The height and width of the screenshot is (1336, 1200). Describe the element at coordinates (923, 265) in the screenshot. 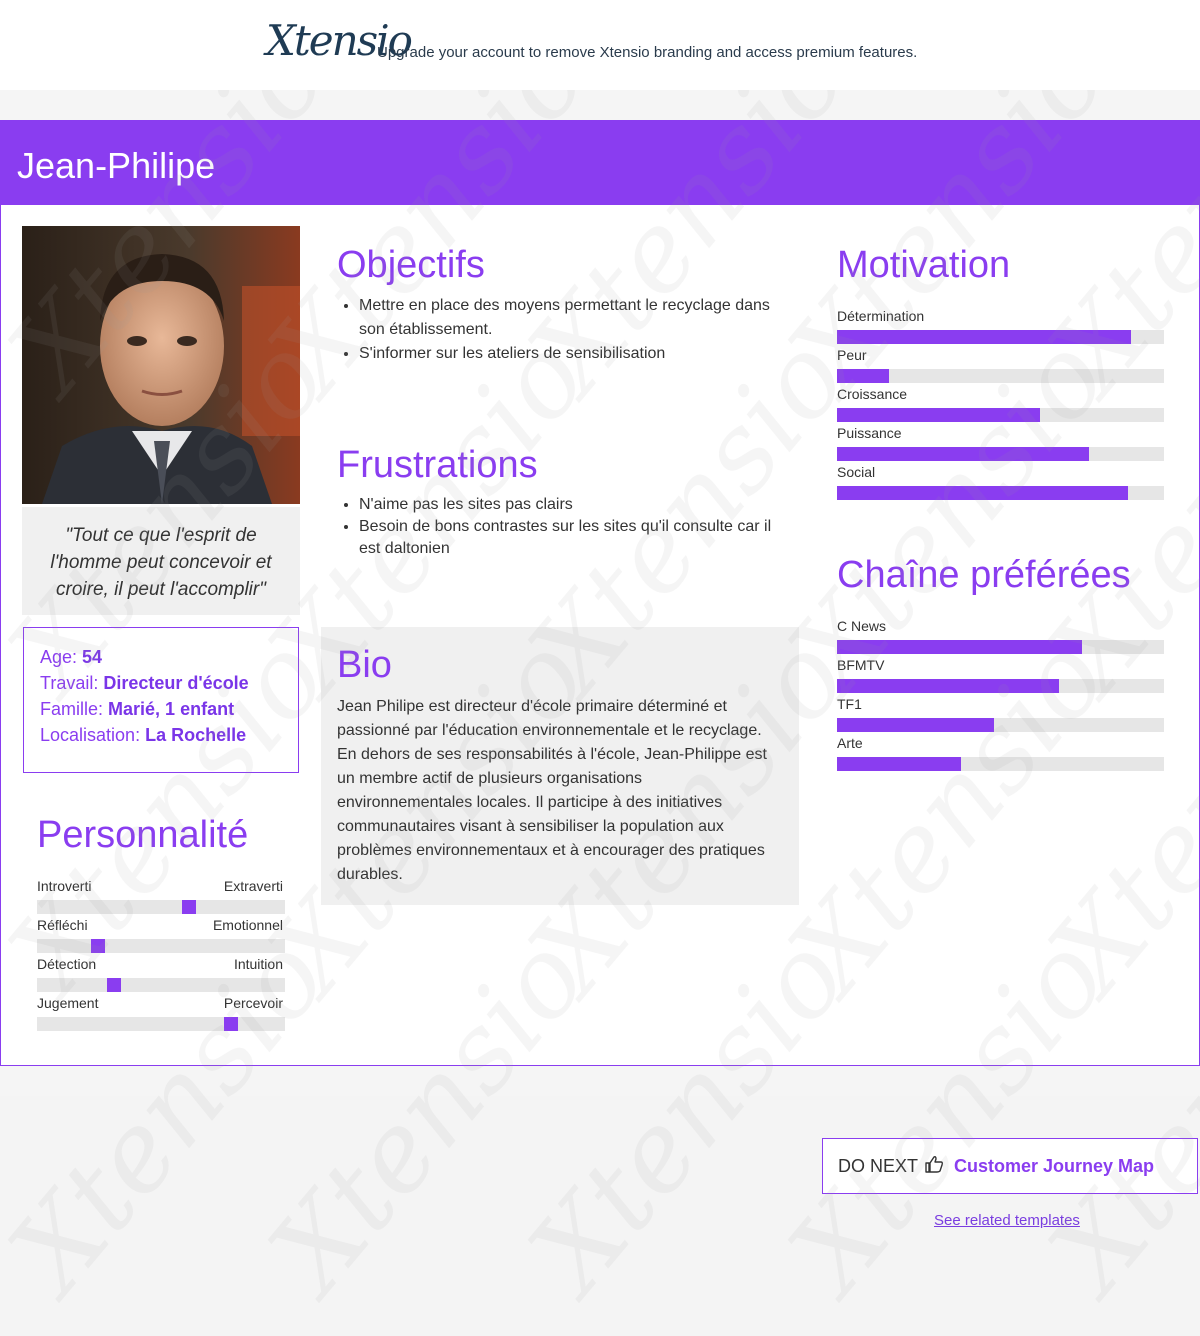

I see `motivation-title: Motivation` at that location.